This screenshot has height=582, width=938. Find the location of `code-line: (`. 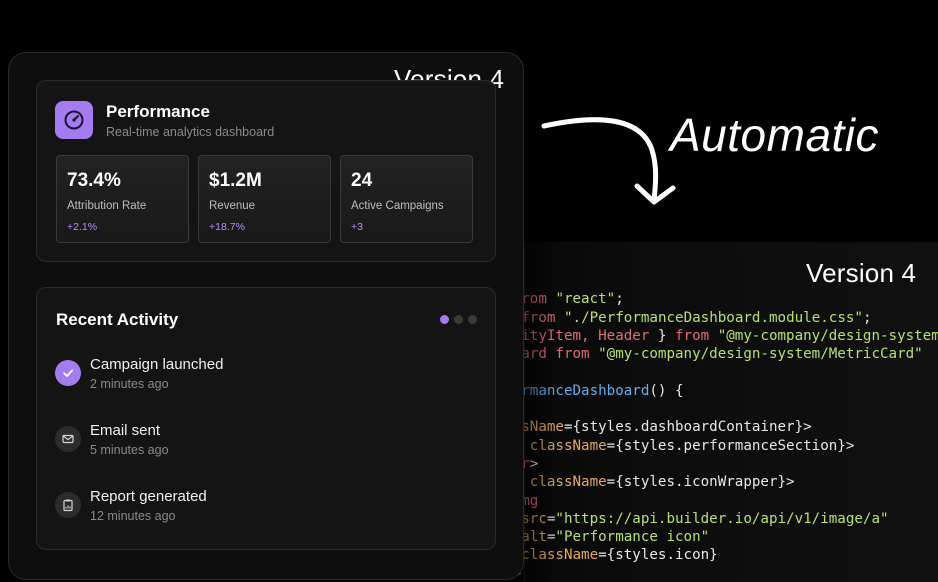

code-line: ( is located at coordinates (704, 409).